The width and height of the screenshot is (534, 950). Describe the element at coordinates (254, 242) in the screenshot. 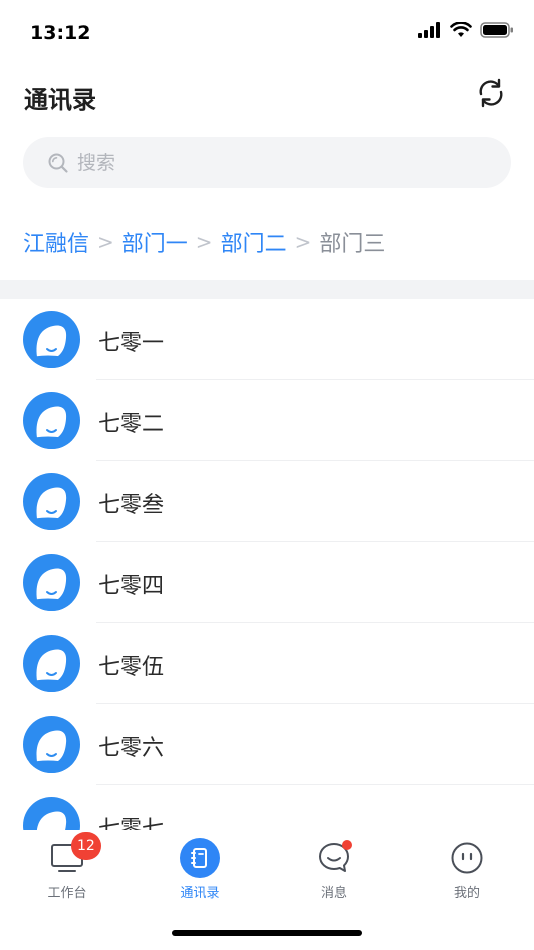

I see `breadcrumb-item-dept2: 部门二` at that location.